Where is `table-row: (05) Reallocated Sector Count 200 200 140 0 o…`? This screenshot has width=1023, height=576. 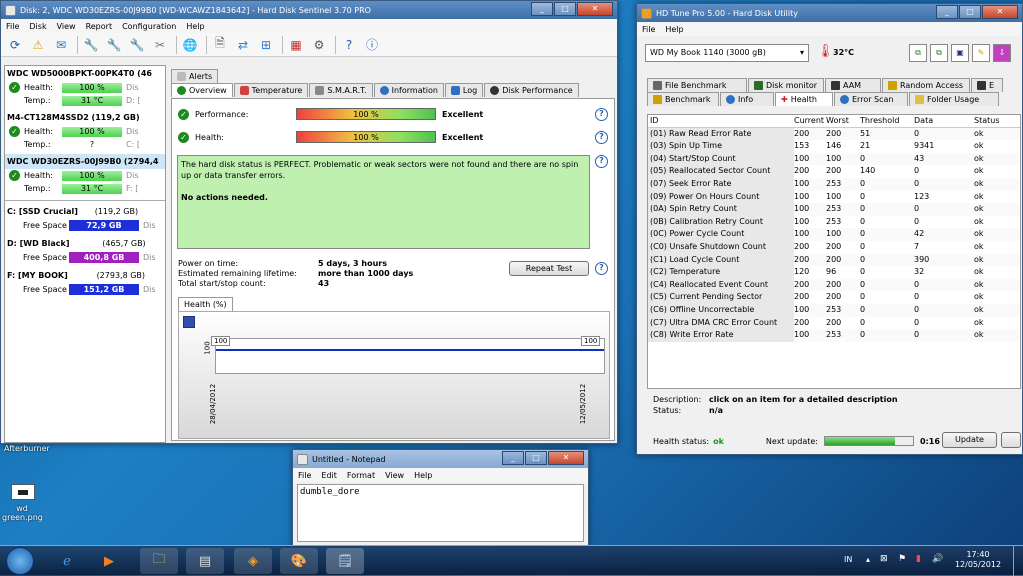
table-row: (05) Reallocated Sector Count 200 200 140 0 o… is located at coordinates (834, 171).